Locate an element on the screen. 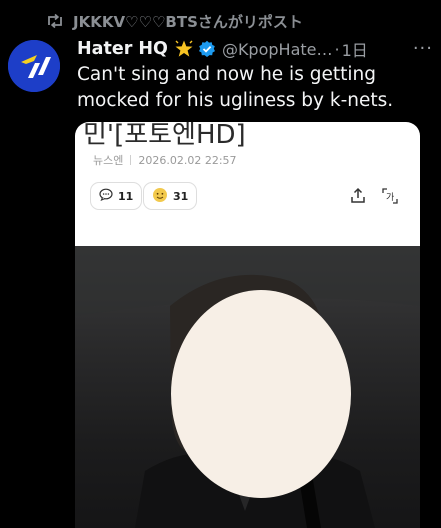  post-header: Hater HQ @KpopHate… · 1日 ··· is located at coordinates (255, 49).